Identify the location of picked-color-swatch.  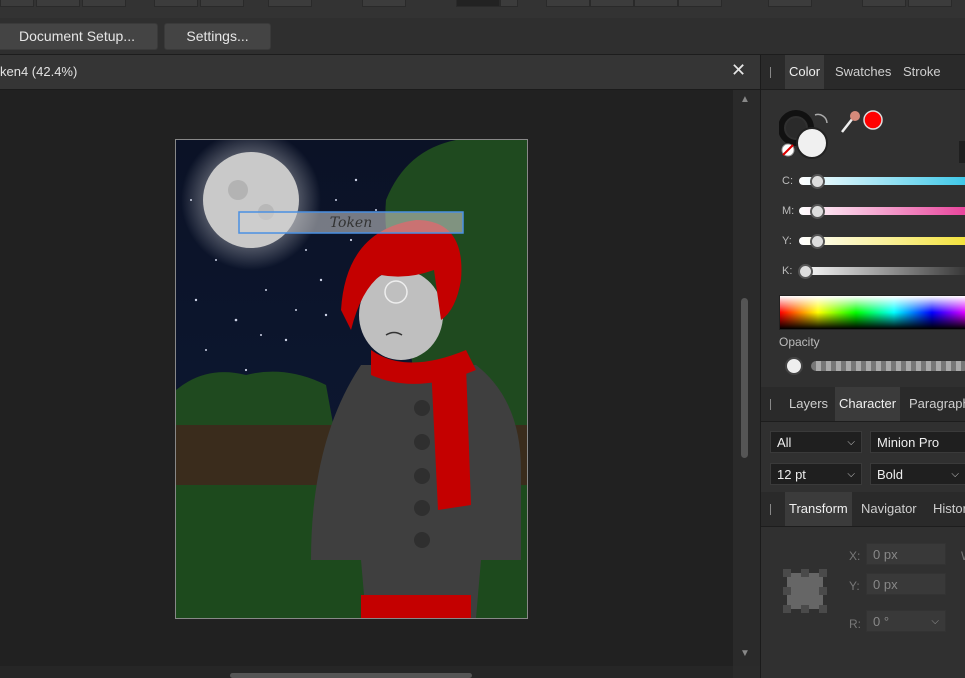
(873, 120).